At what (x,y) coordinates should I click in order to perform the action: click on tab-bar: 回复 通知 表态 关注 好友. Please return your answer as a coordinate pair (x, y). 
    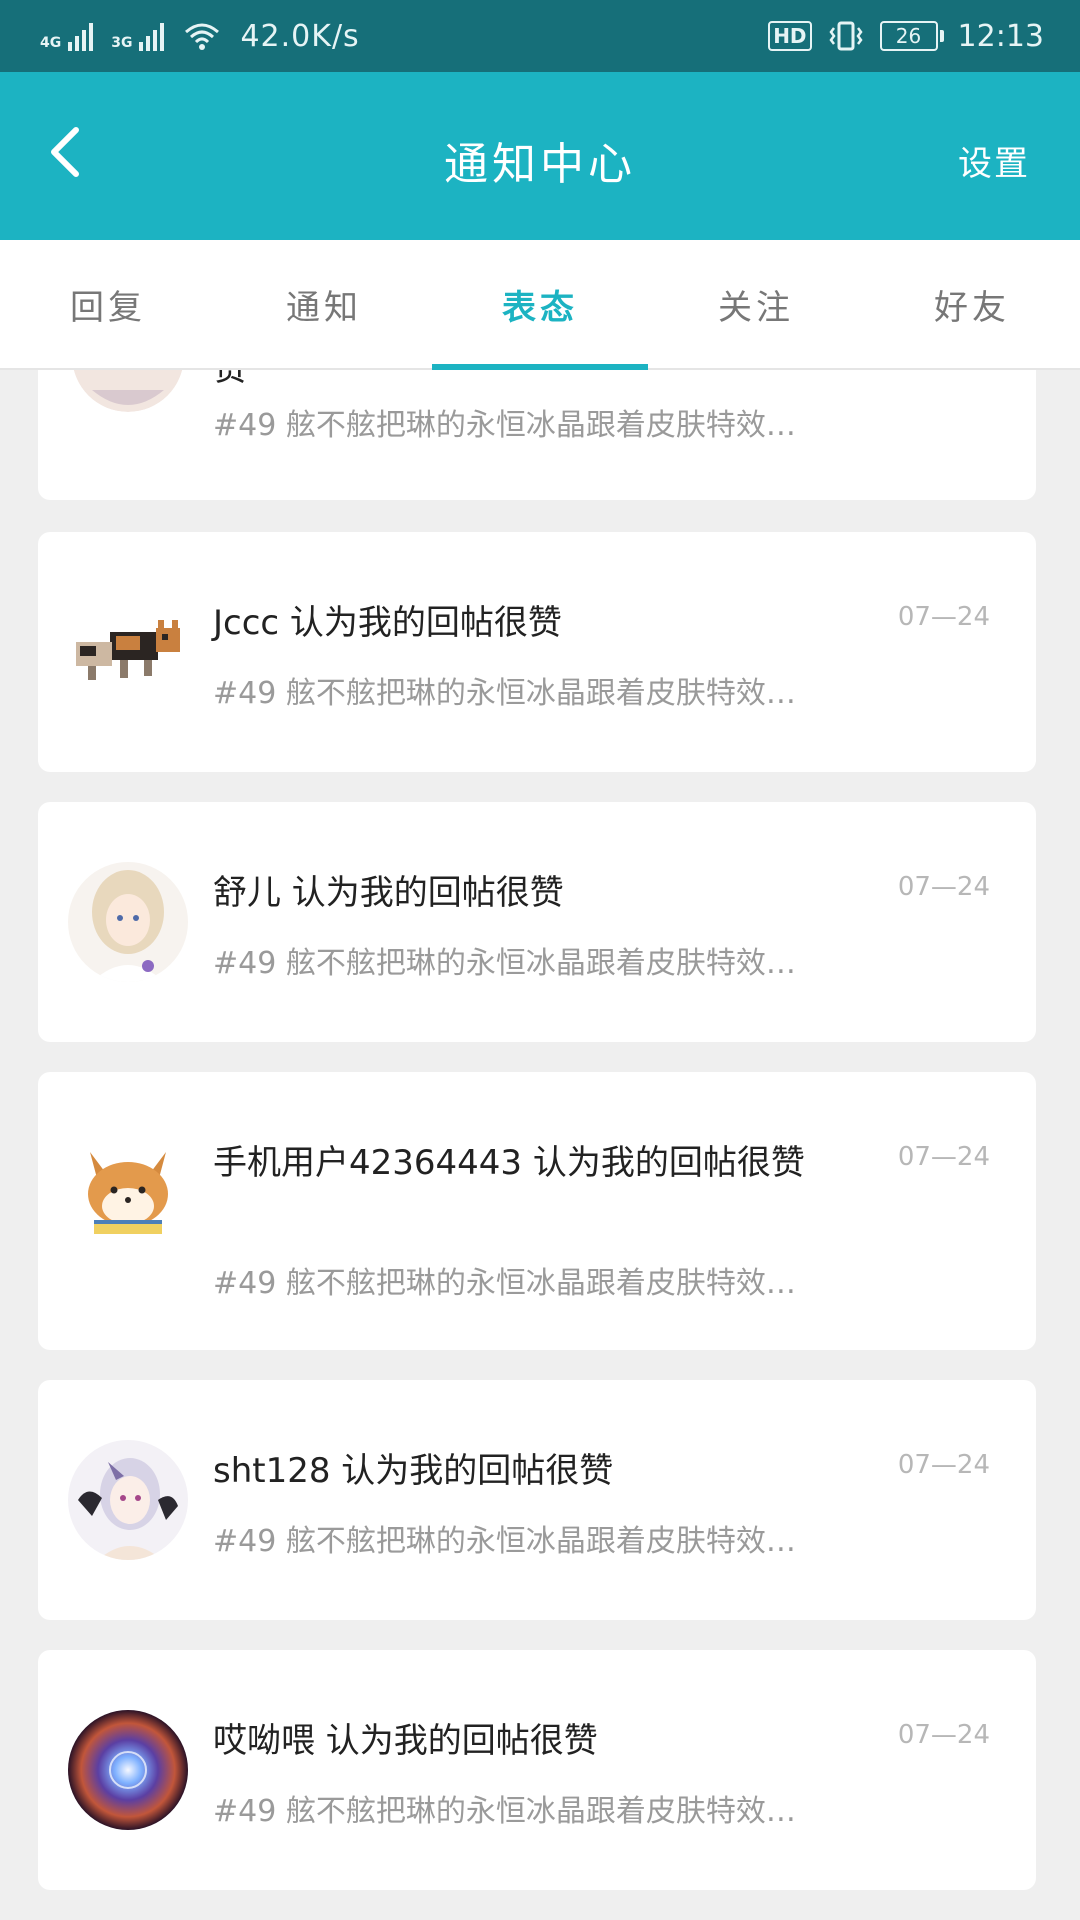
    Looking at the image, I should click on (540, 305).